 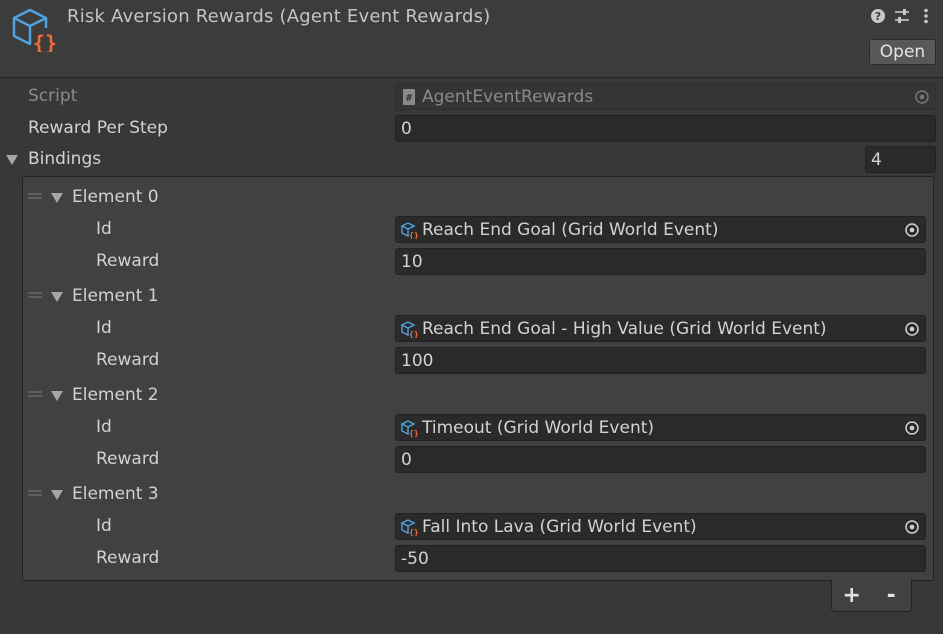 What do you see at coordinates (852, 595) in the screenshot?
I see `add-element-button: +` at bounding box center [852, 595].